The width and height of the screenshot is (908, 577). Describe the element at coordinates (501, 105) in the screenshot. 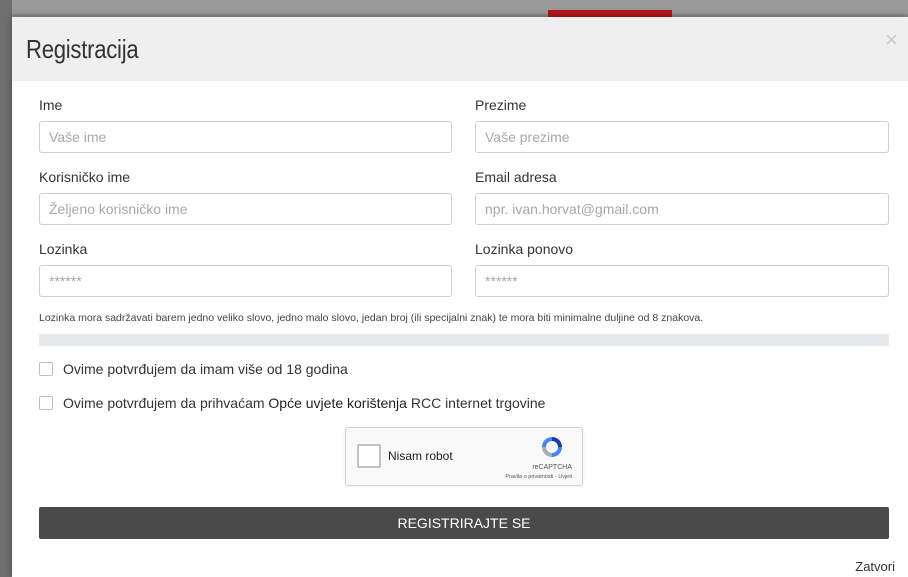

I see `last-name-label: Prezime` at that location.